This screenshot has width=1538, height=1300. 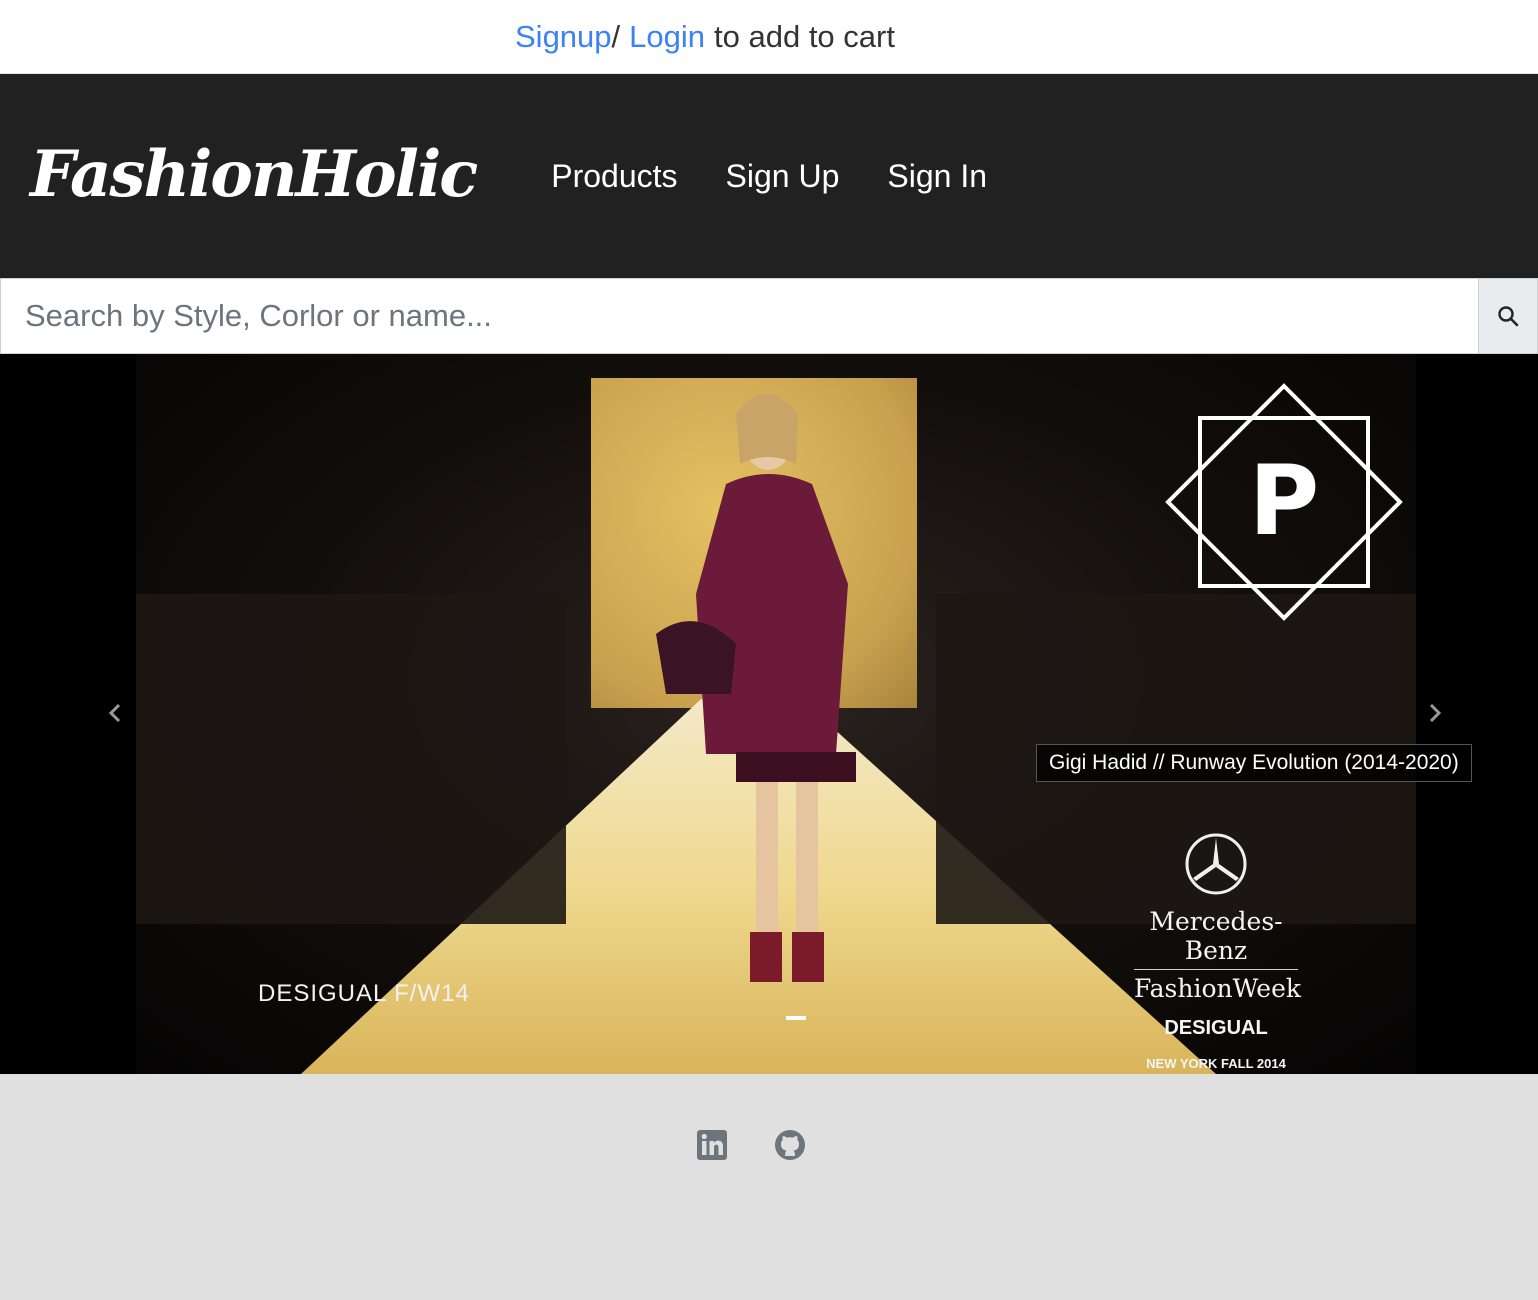 I want to click on github-icon, so click(x=790, y=1145).